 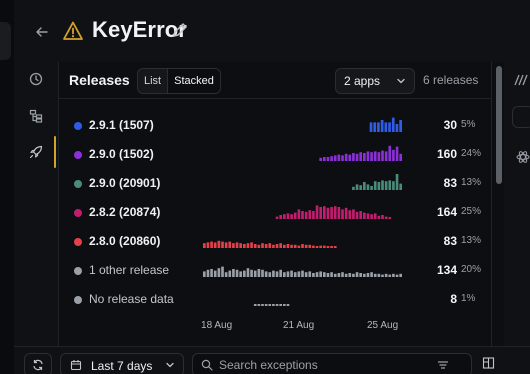 What do you see at coordinates (275, 184) in the screenshot?
I see `release-row: 2.9.0 (20901) 83 13%` at bounding box center [275, 184].